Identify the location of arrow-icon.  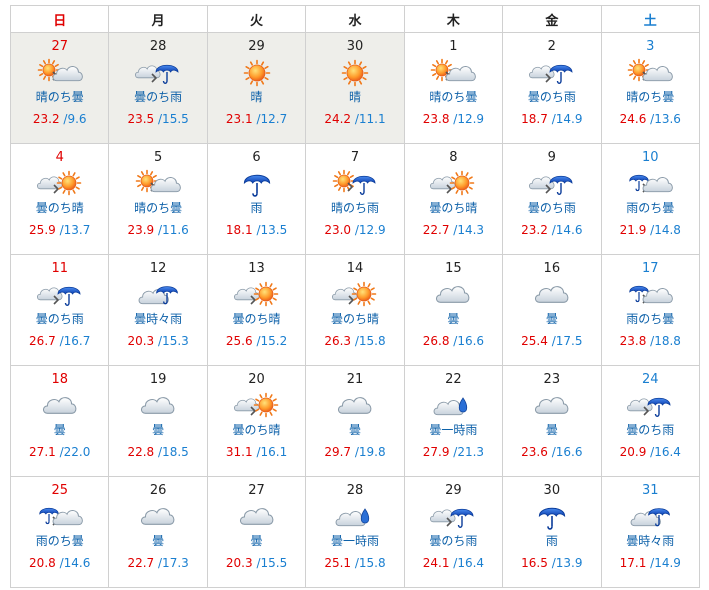
(350, 187).